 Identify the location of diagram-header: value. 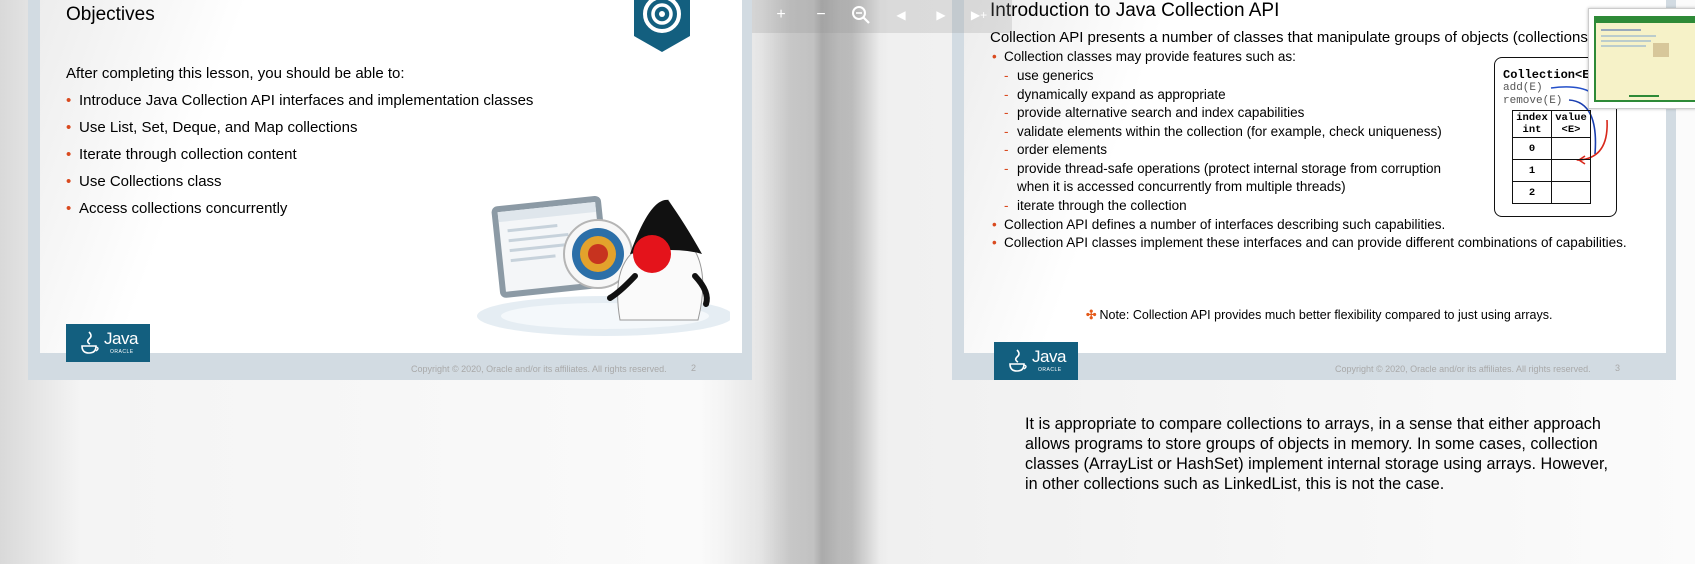
(1571, 118).